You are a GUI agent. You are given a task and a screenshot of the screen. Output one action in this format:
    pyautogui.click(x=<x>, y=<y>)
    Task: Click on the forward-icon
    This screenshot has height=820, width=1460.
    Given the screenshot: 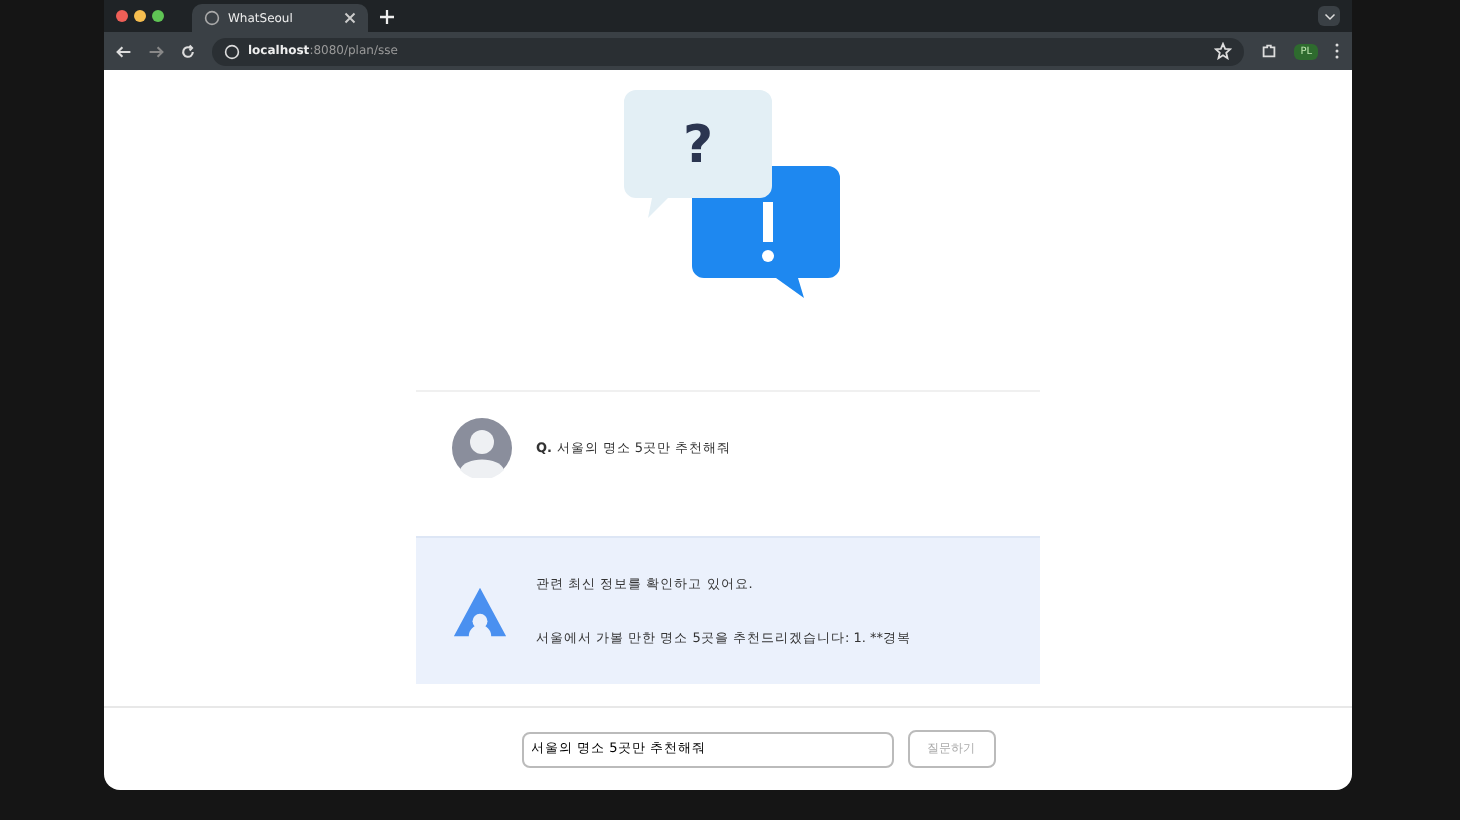 What is the action you would take?
    pyautogui.click(x=156, y=51)
    